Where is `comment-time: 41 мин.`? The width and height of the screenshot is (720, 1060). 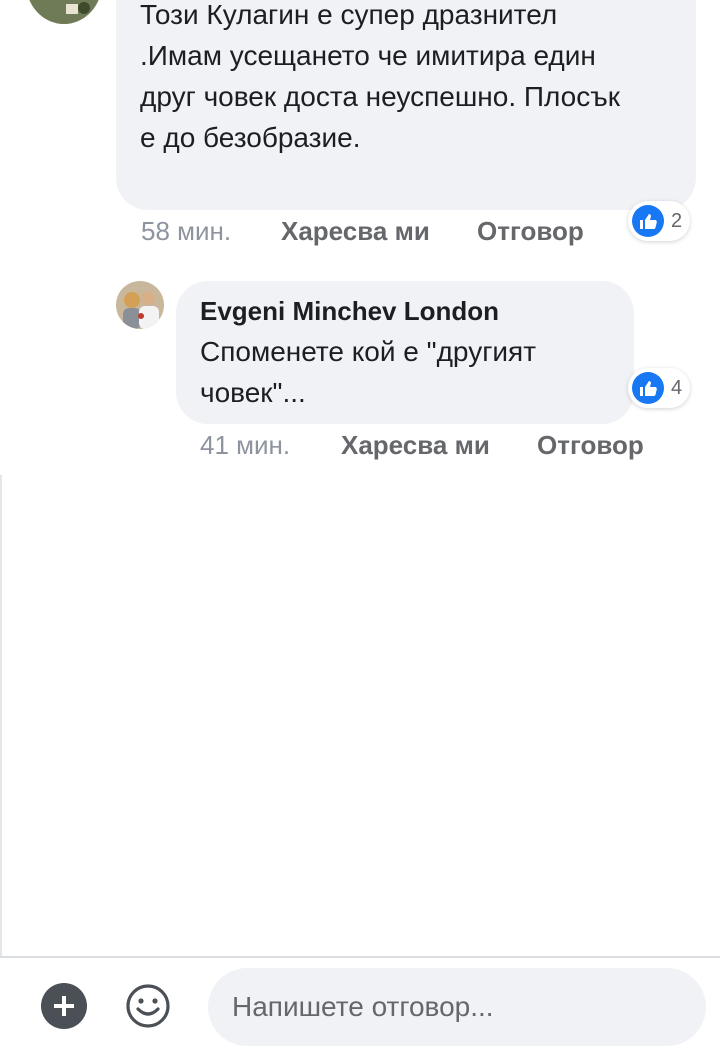
comment-time: 41 мин. is located at coordinates (245, 445).